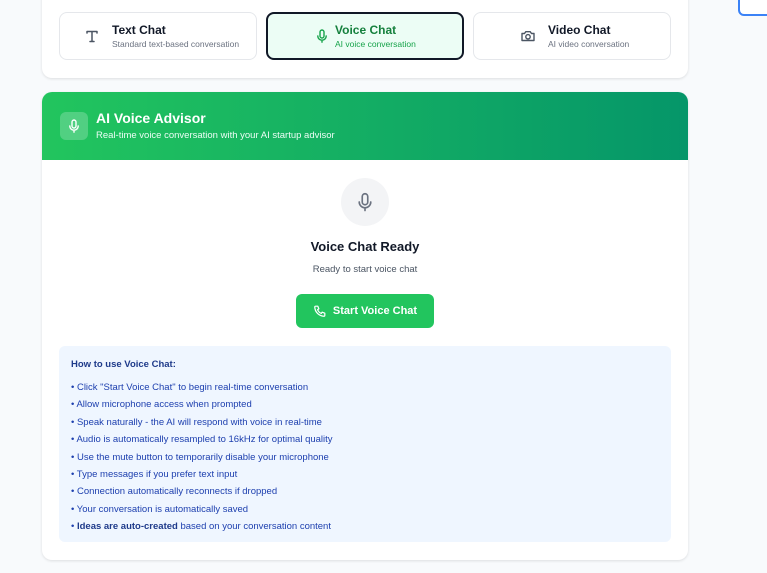 The image size is (767, 573). Describe the element at coordinates (127, 527) in the screenshot. I see `ideas-bold-text: Ideas are auto-created` at that location.